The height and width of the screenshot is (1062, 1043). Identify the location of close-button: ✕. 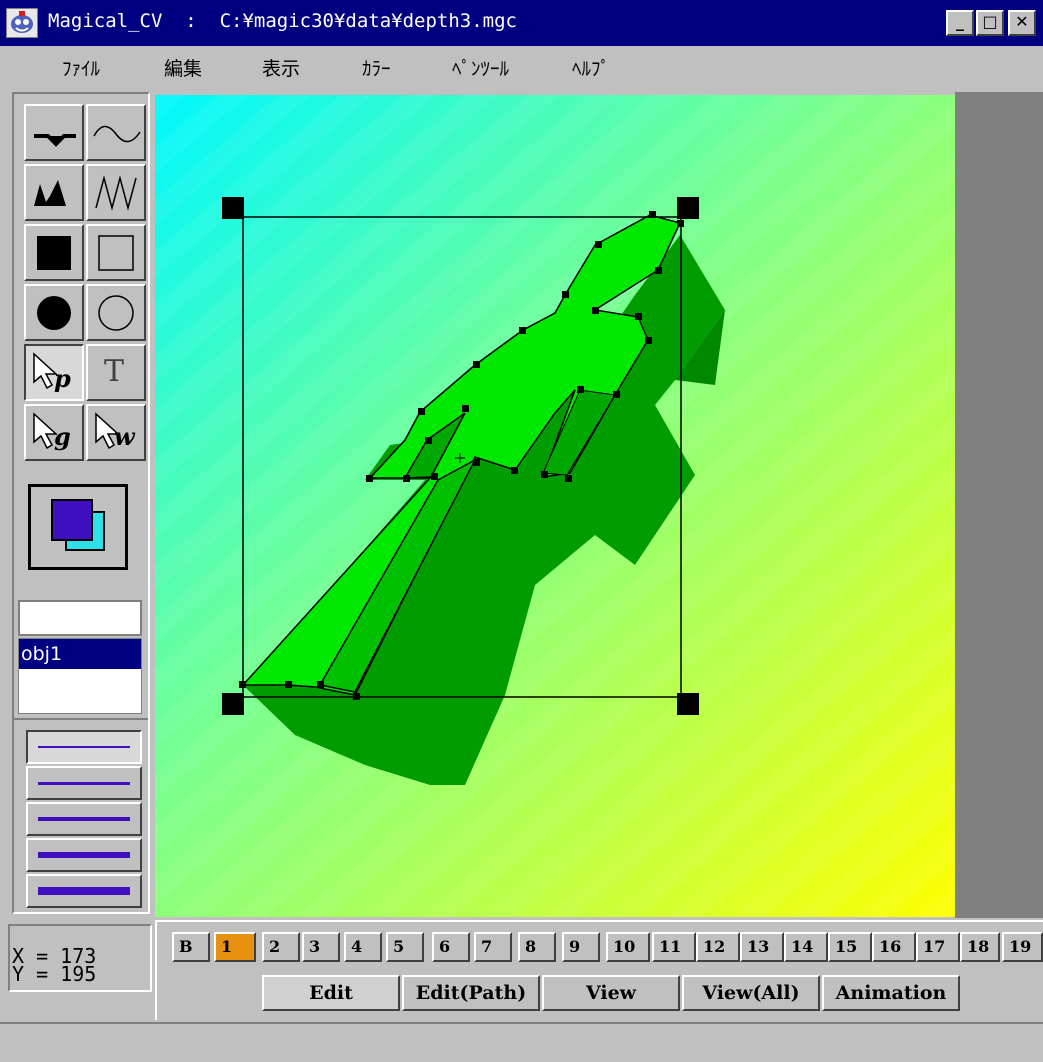
(1022, 23).